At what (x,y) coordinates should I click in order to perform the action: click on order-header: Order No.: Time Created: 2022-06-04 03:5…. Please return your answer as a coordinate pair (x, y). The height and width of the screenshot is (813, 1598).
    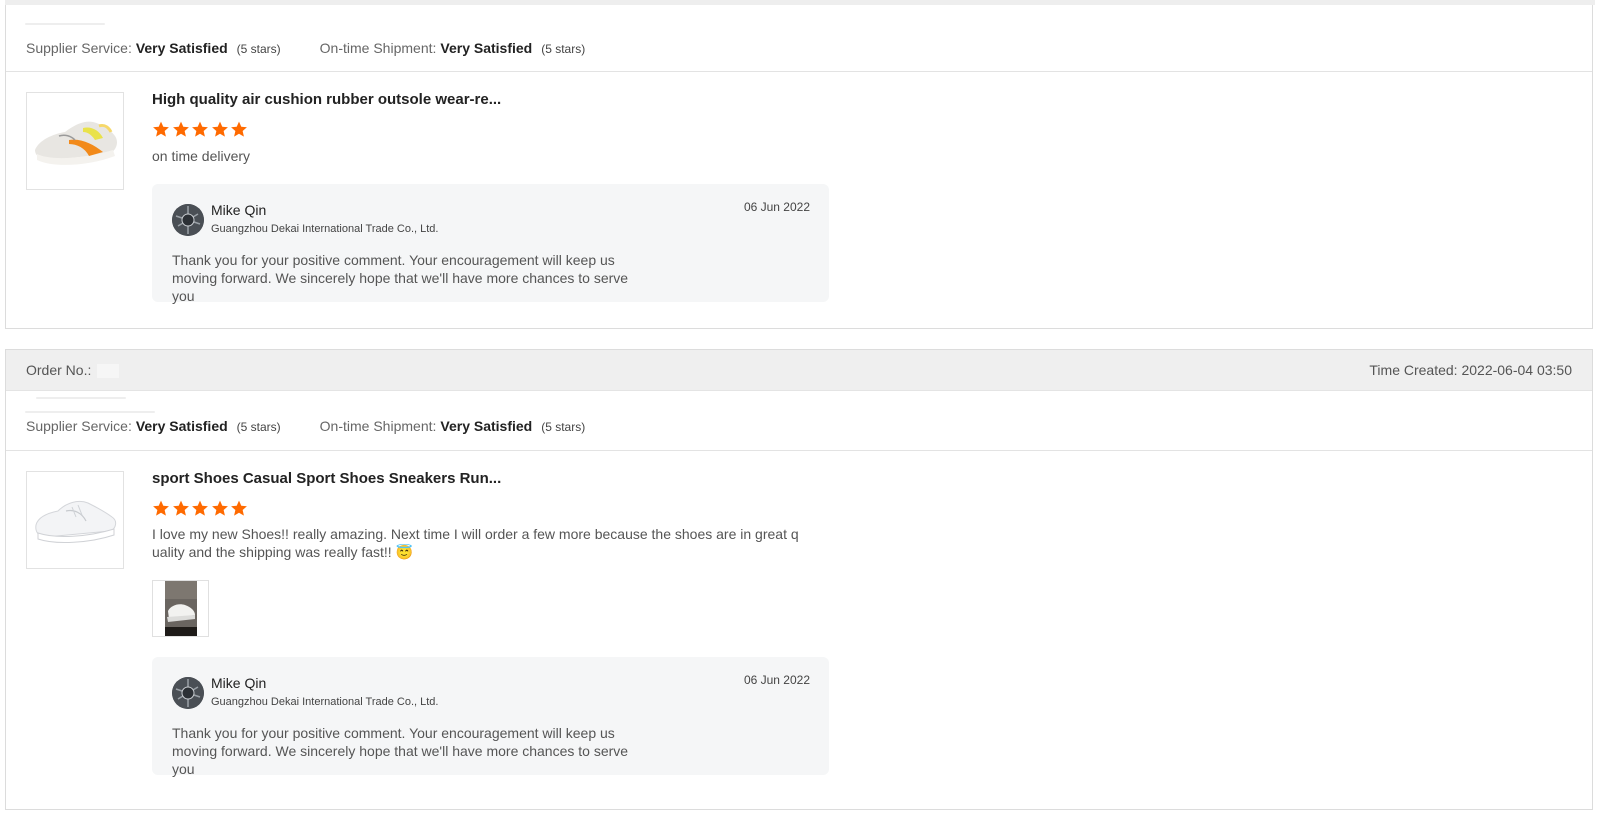
    Looking at the image, I should click on (799, 370).